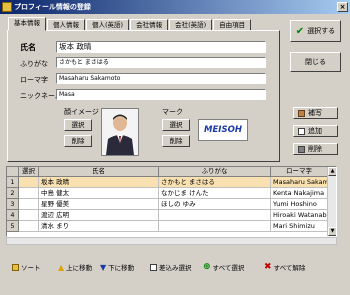 The image size is (350, 295). Describe the element at coordinates (13, 215) in the screenshot. I see `row-number: 4` at that location.